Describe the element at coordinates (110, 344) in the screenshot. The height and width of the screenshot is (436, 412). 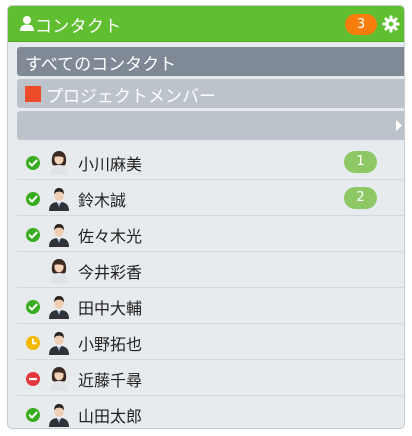
I see `contact-name: 小野拓也` at that location.